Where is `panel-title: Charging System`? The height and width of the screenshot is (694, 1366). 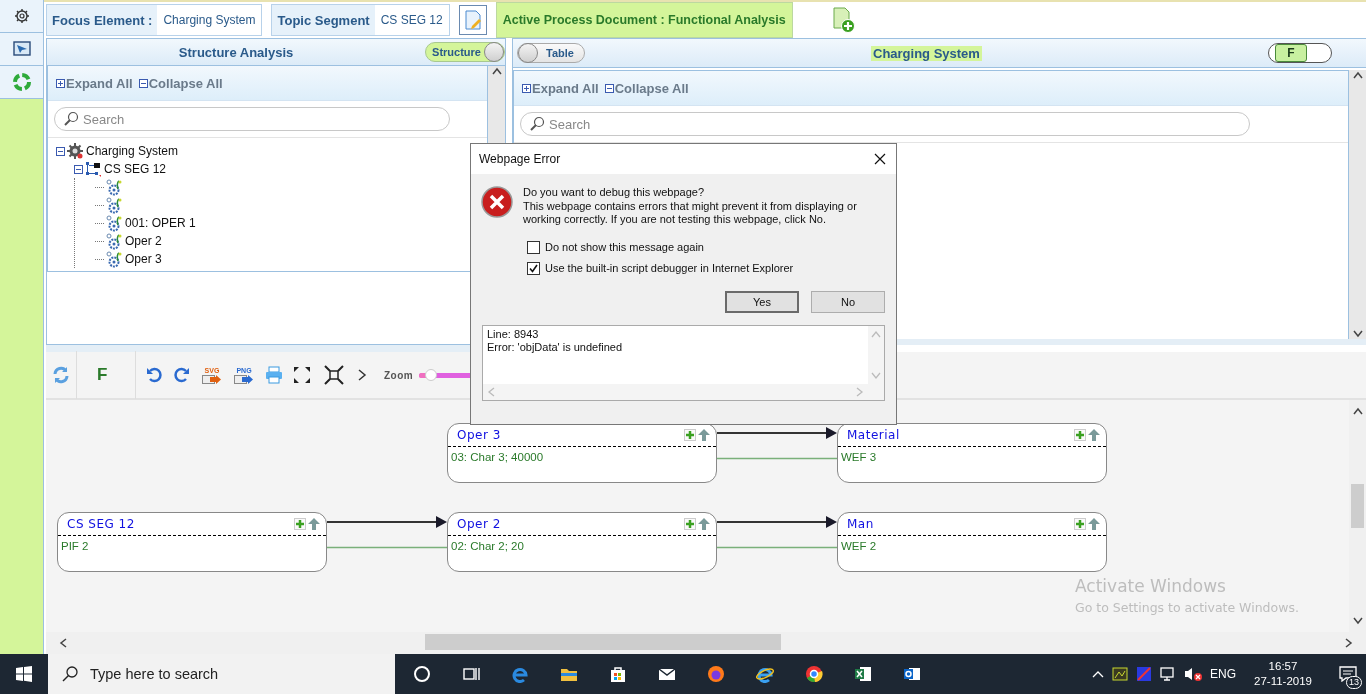 panel-title: Charging System is located at coordinates (926, 53).